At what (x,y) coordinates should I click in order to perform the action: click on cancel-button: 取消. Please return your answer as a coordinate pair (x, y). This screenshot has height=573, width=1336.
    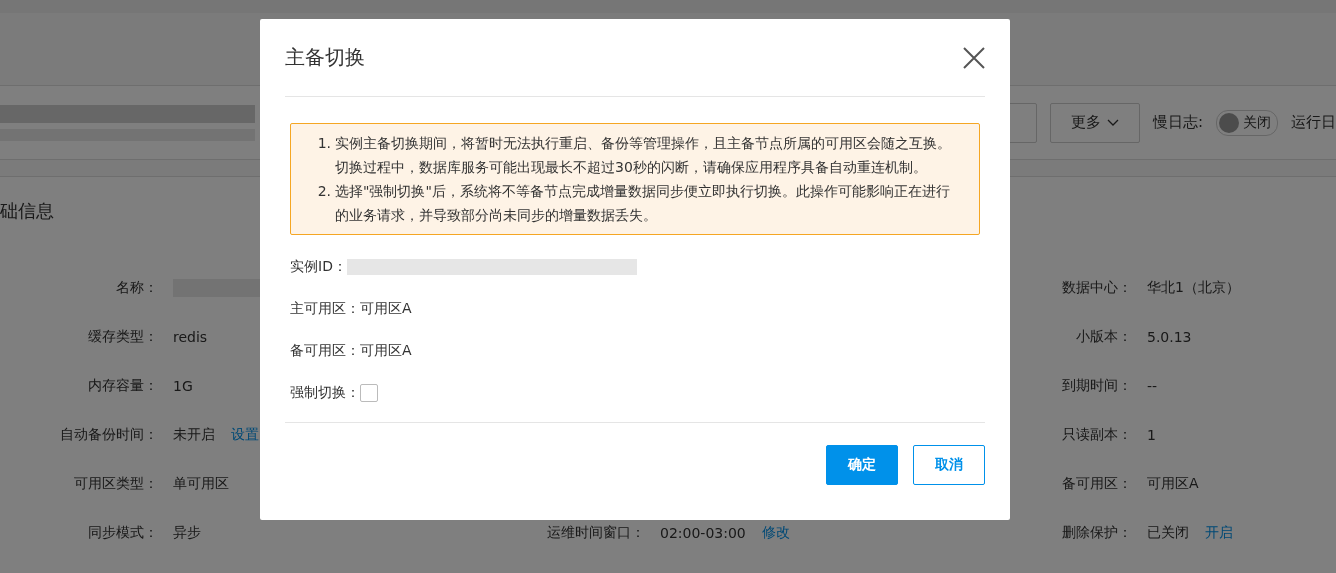
    Looking at the image, I should click on (949, 465).